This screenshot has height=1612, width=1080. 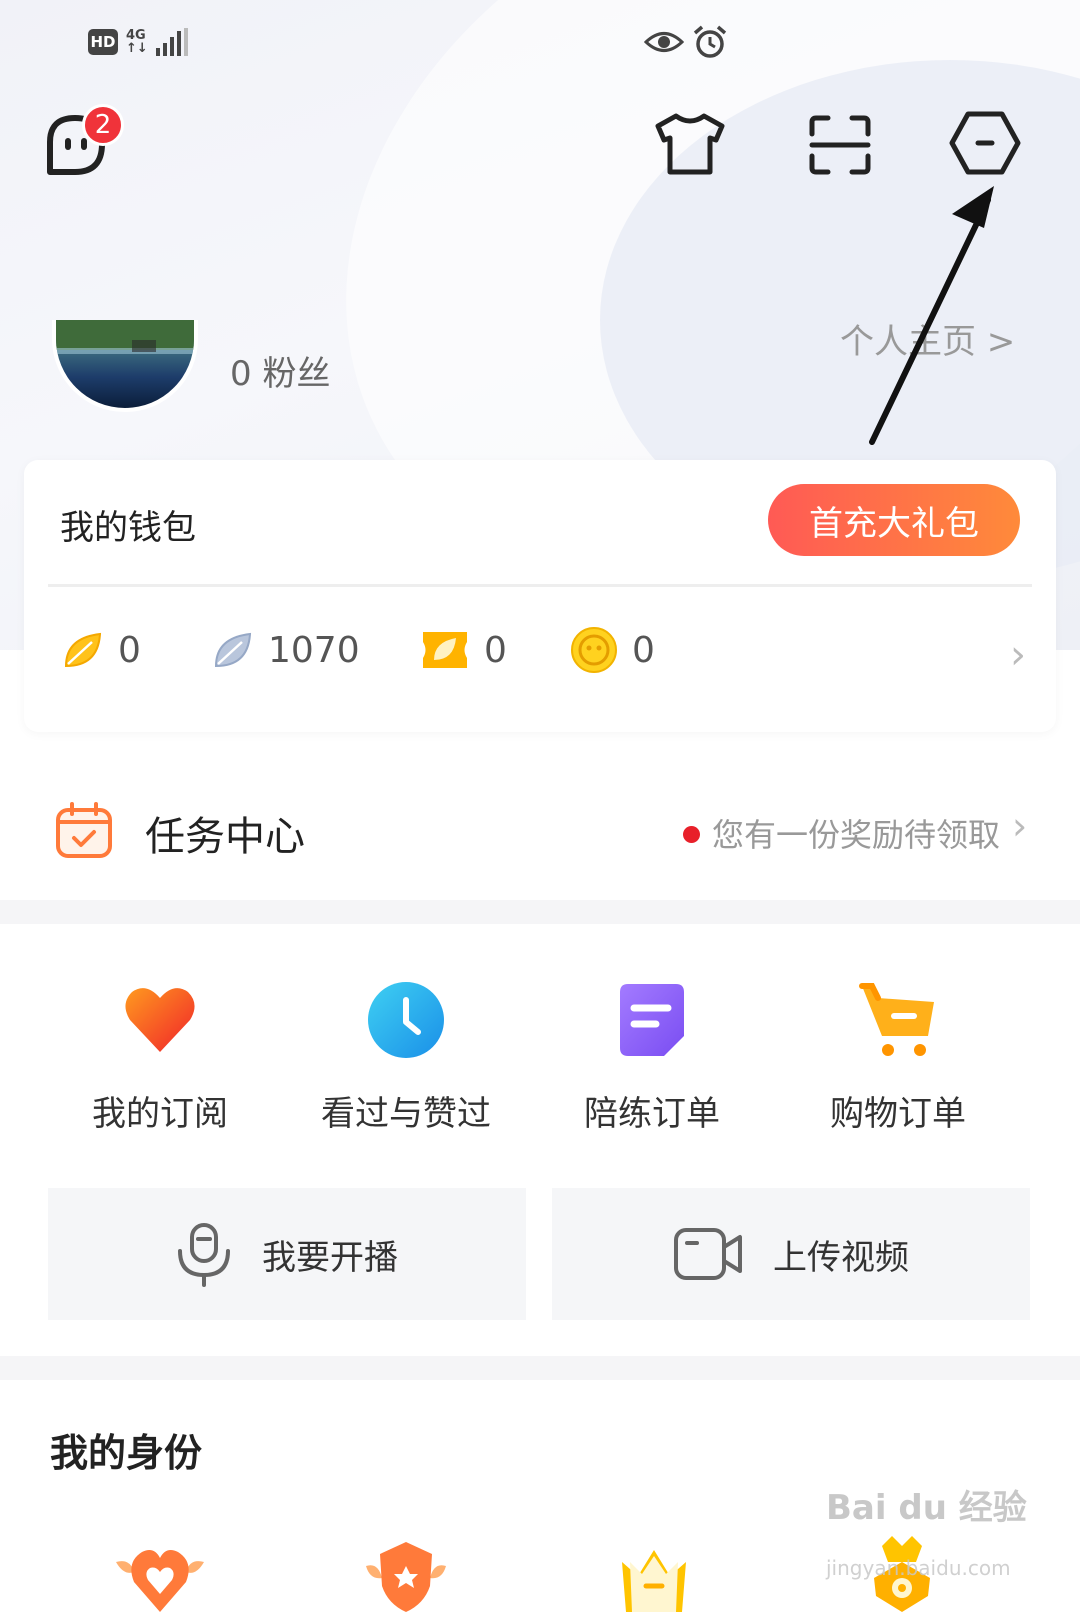 I want to click on heart-icon, so click(x=160, y=1020).